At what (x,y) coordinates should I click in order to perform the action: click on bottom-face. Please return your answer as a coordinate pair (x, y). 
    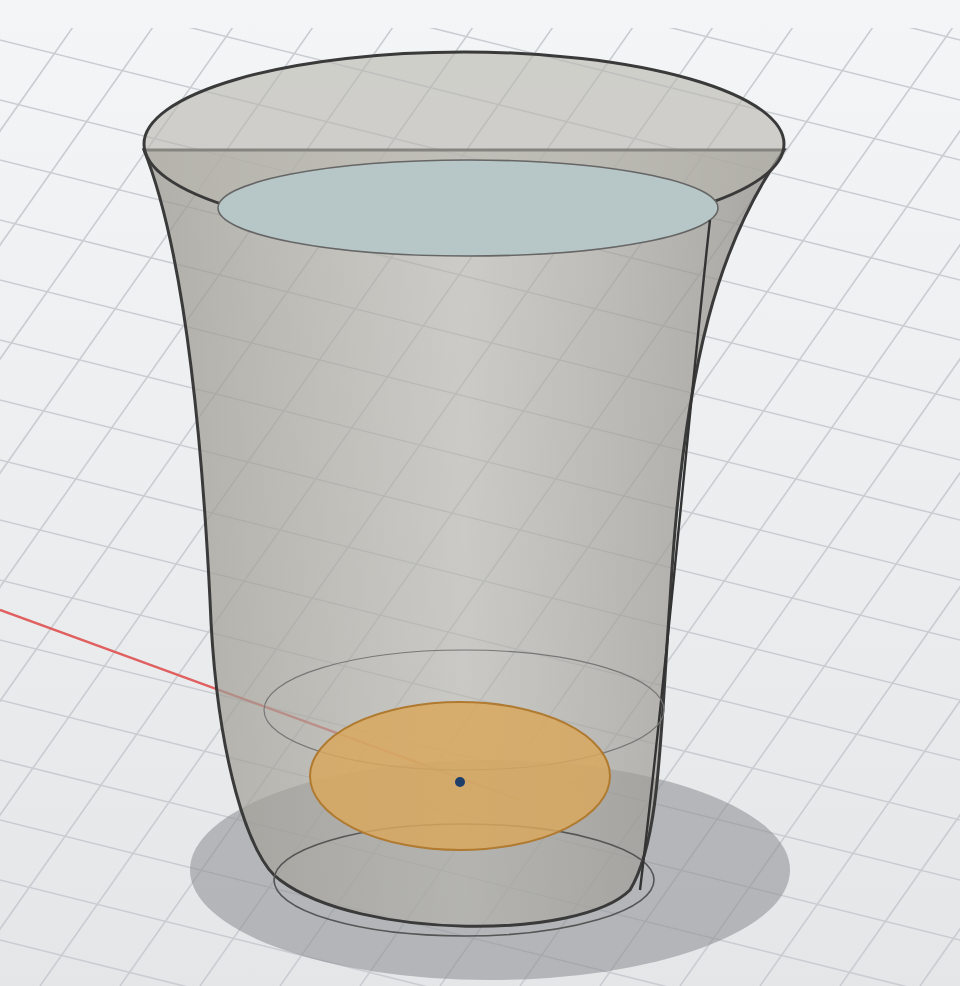
    Looking at the image, I should click on (460, 776).